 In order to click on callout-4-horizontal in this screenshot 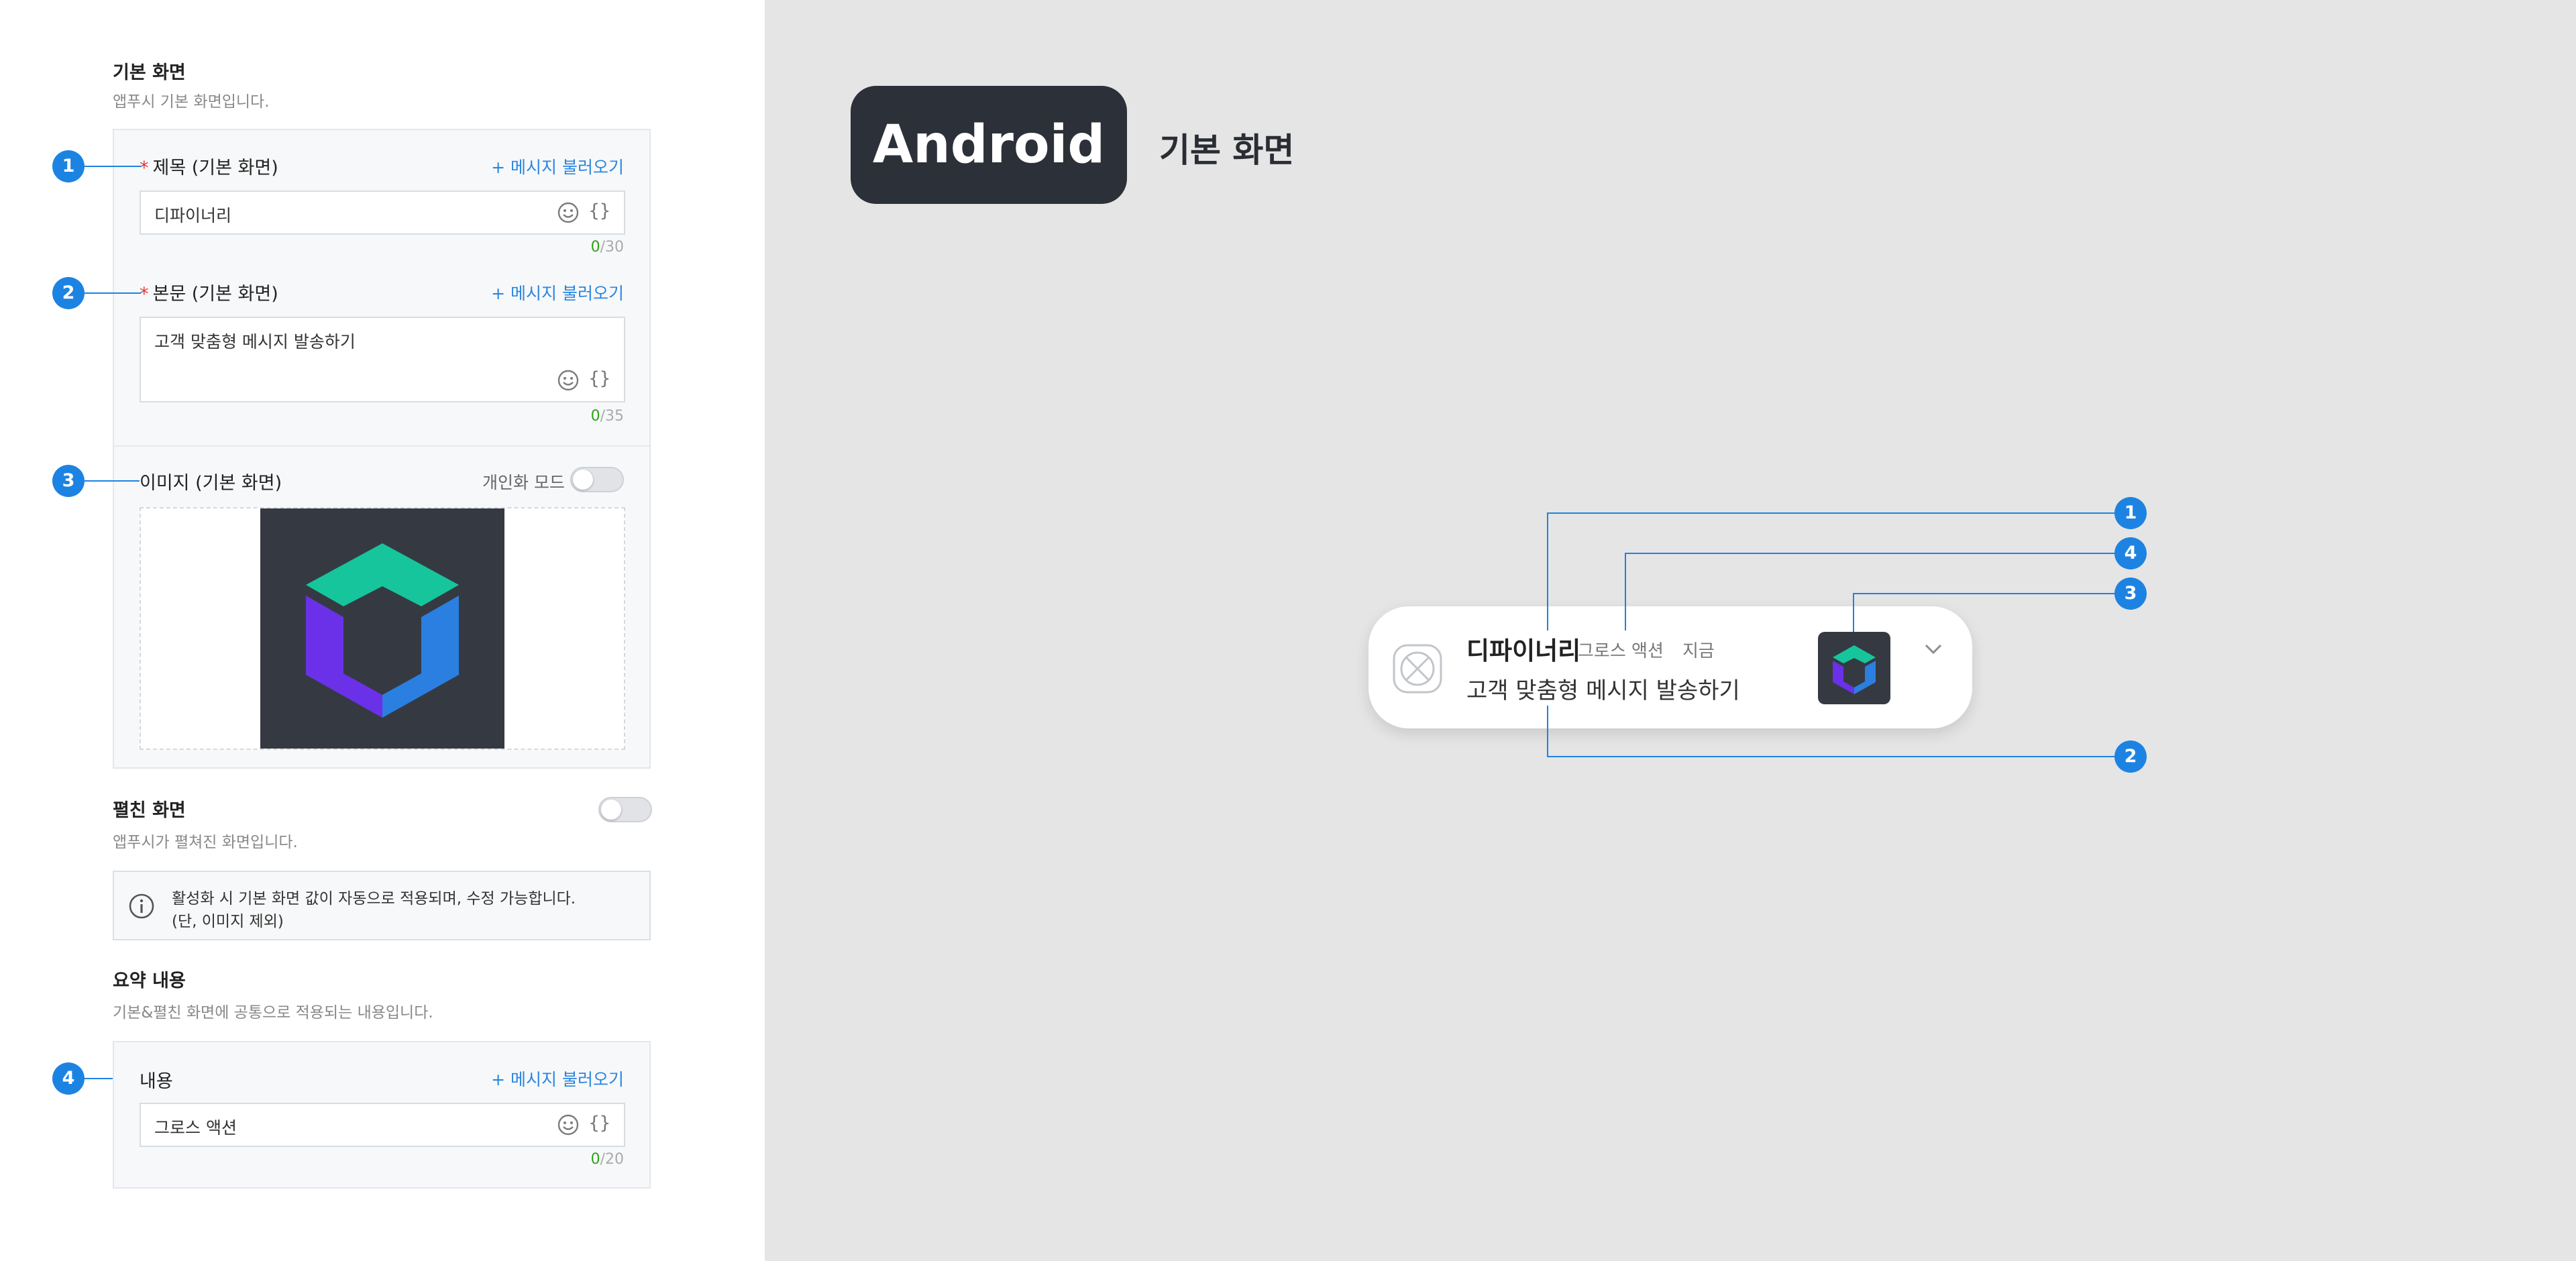, I will do `click(1878, 553)`.